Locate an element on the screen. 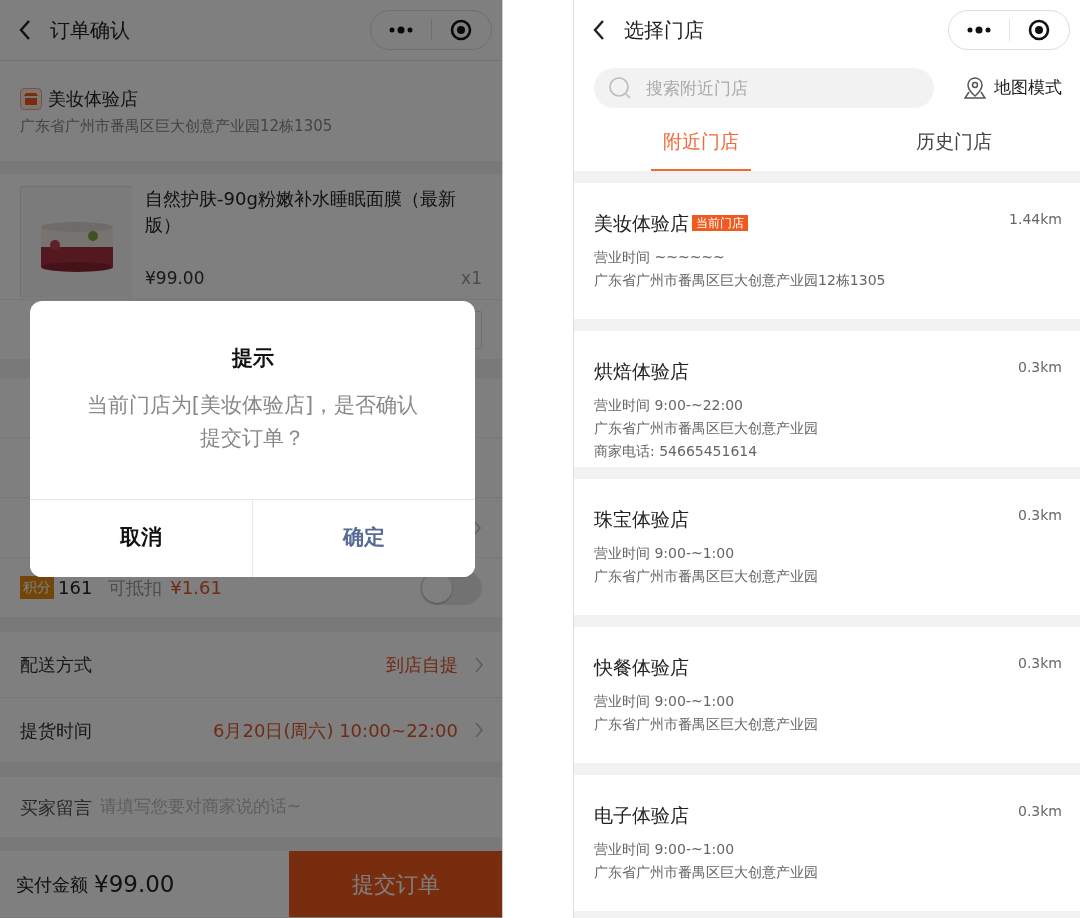  store-name: 珠宝体验店 is located at coordinates (641, 519).